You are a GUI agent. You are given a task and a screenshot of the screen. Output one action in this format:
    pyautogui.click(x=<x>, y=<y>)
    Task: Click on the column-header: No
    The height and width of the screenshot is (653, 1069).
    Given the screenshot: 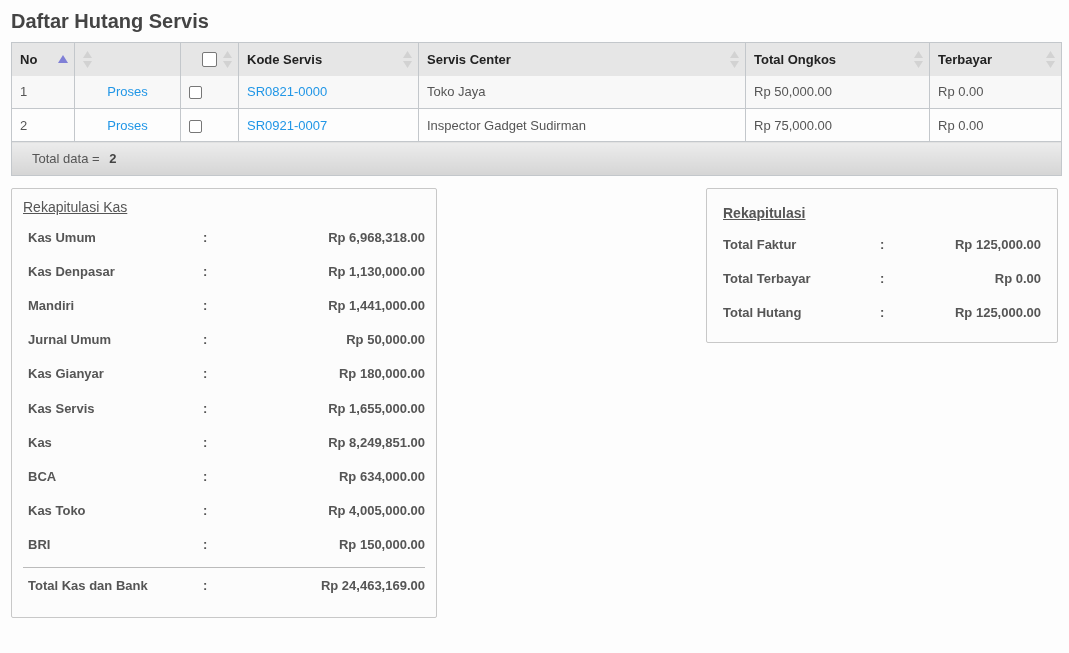 What is the action you would take?
    pyautogui.click(x=29, y=59)
    